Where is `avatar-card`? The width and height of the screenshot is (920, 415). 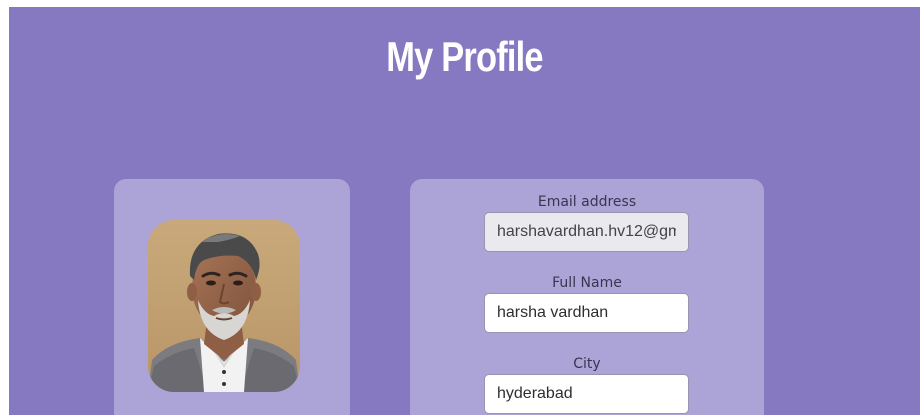 avatar-card is located at coordinates (232, 297).